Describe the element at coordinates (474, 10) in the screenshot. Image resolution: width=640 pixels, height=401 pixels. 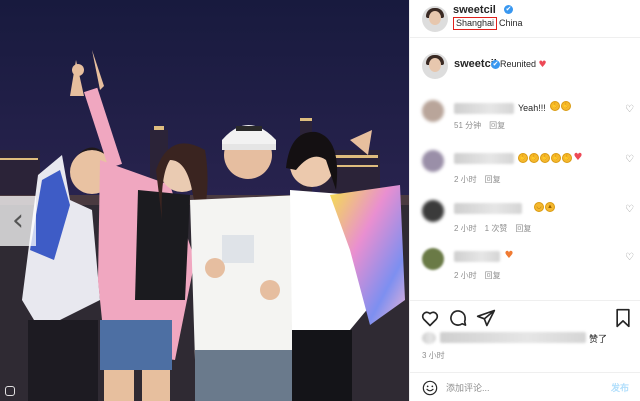
I see `author-username: sweetcil` at that location.